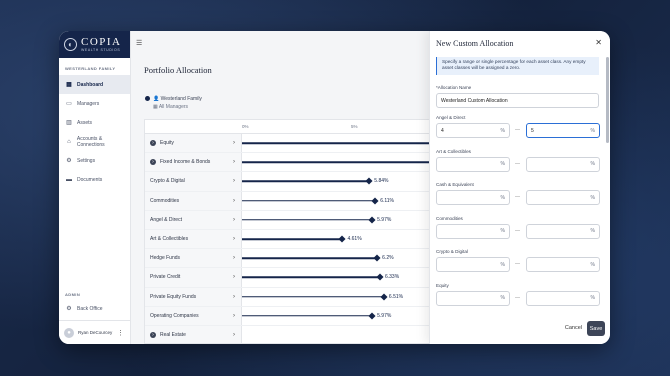 This screenshot has height=376, width=670. Describe the element at coordinates (94, 84) in the screenshot. I see `sidebar-item-dashboard: ▦ Dashboard` at that location.